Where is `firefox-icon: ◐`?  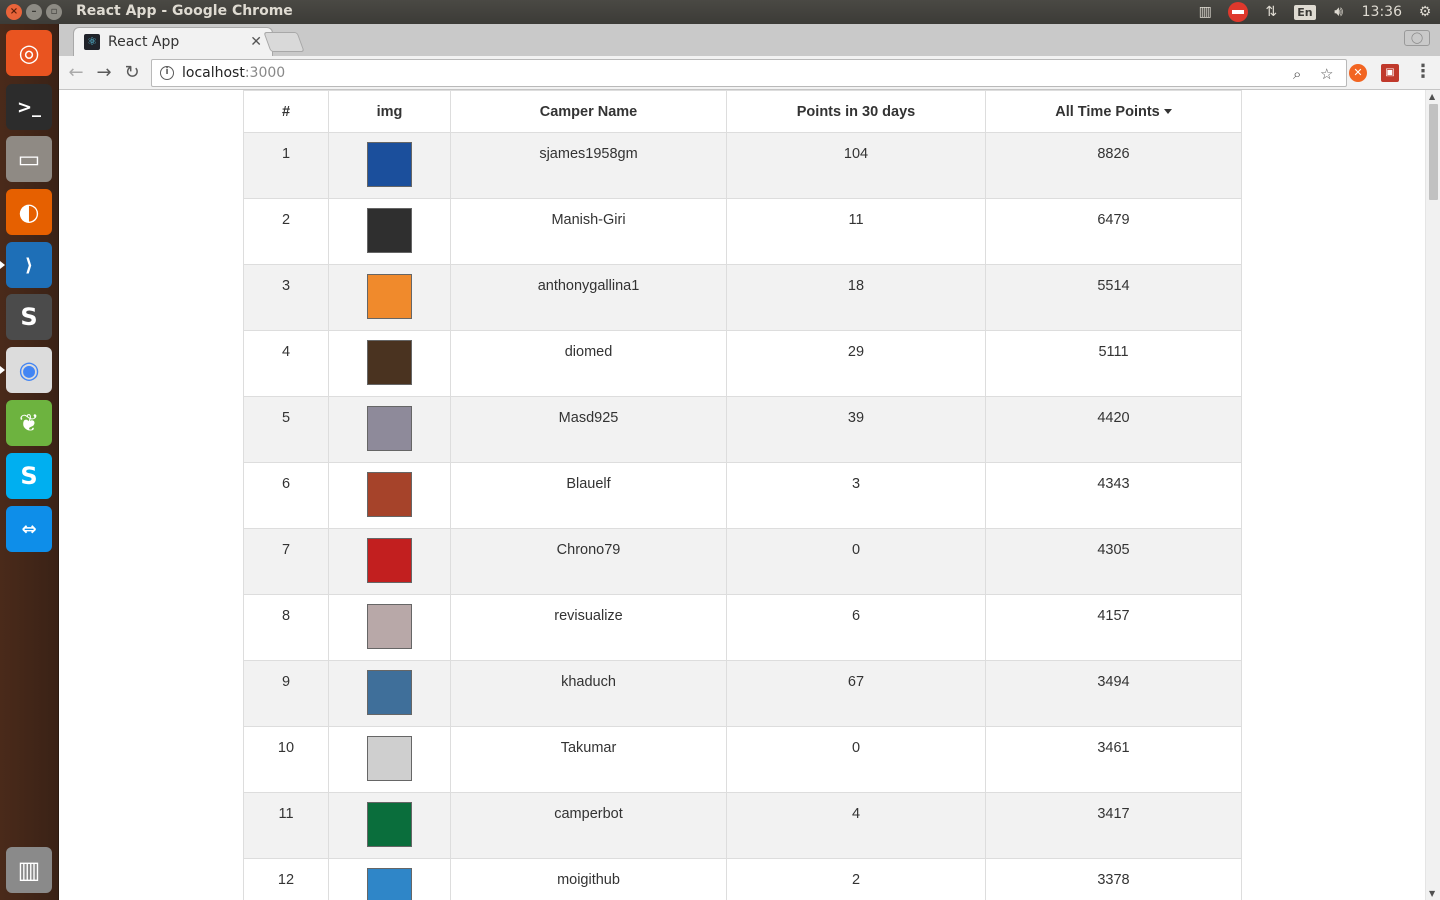 firefox-icon: ◐ is located at coordinates (29, 212).